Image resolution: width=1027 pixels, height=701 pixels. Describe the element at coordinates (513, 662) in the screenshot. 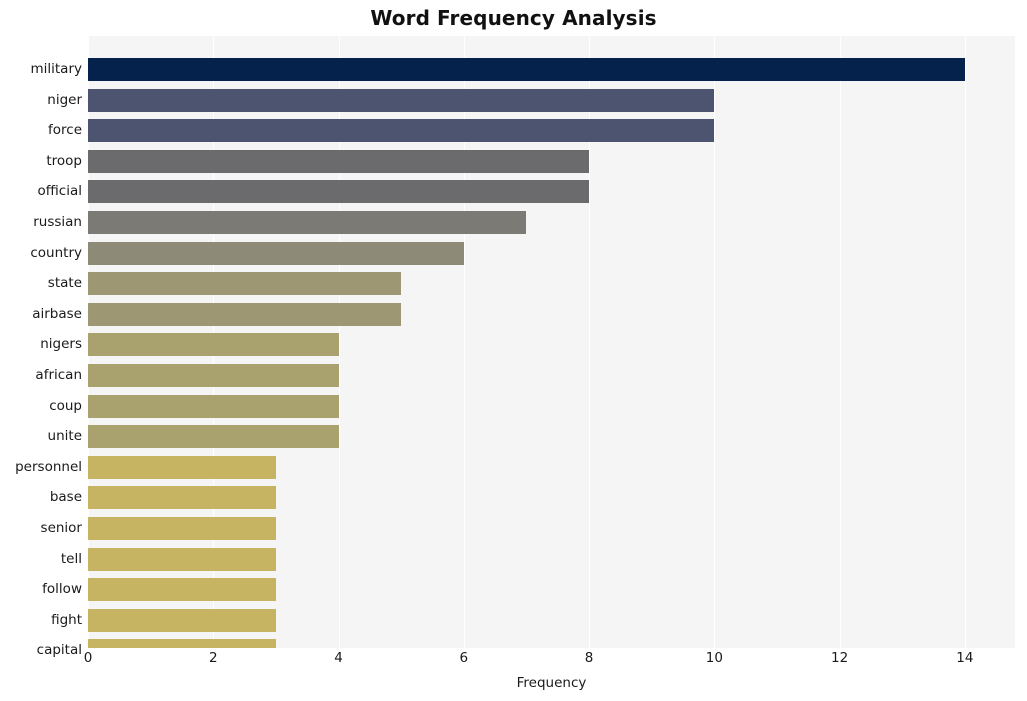

I see `x-axis-tick-labels: 0 2 4 6 8 10 12 14` at that location.